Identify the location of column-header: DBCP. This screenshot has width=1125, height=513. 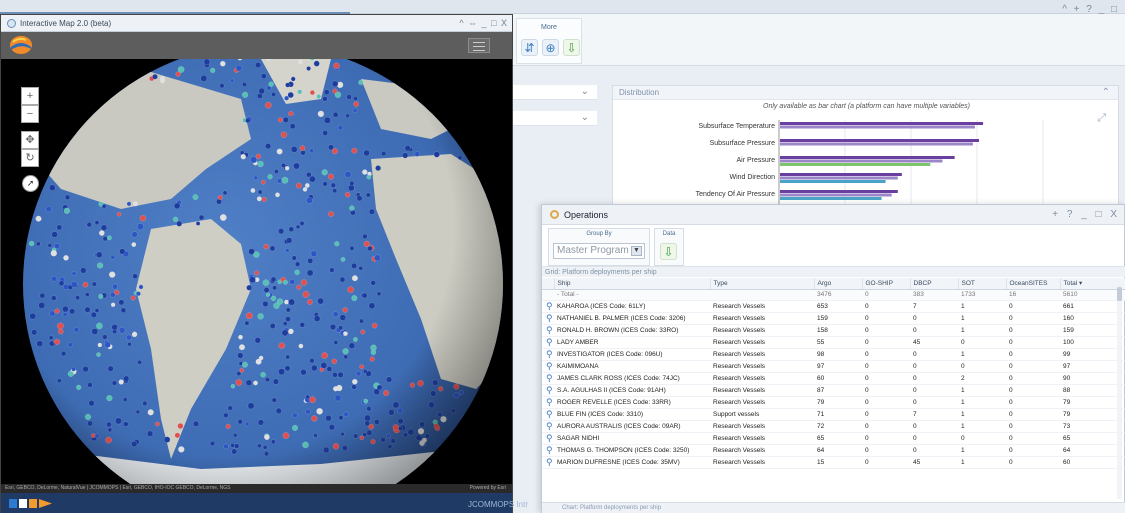
(934, 284).